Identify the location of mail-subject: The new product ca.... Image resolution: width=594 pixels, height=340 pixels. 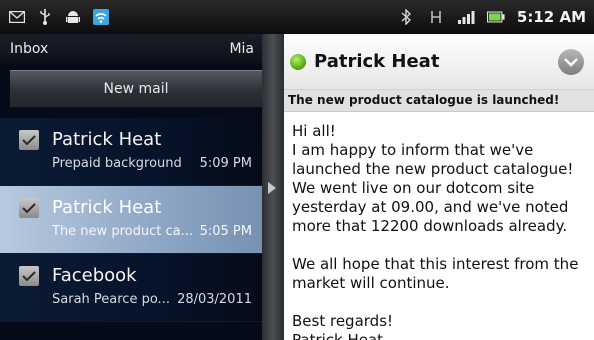
(122, 231).